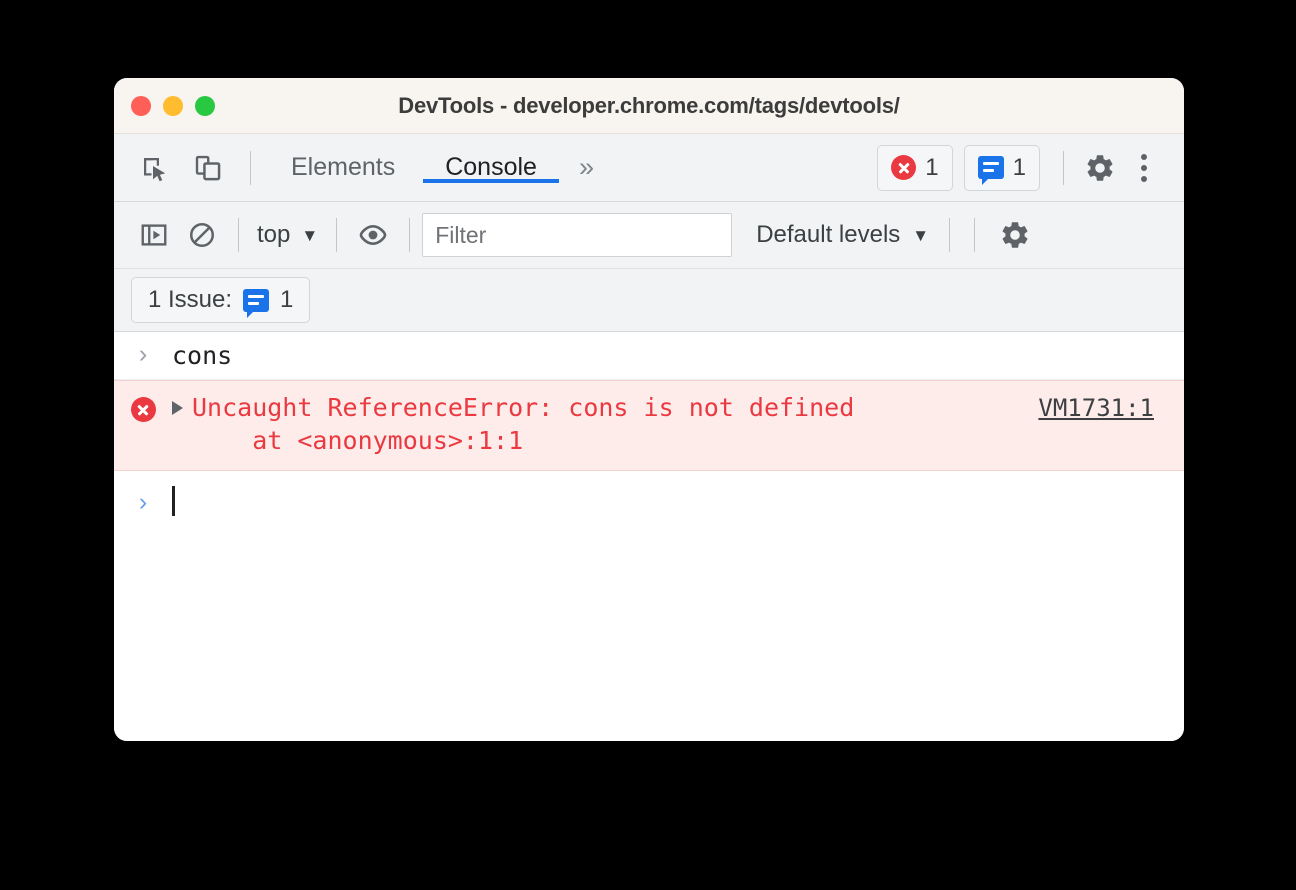 This screenshot has height=890, width=1296. What do you see at coordinates (649, 356) in the screenshot?
I see `console-input-echo-row: › cons` at bounding box center [649, 356].